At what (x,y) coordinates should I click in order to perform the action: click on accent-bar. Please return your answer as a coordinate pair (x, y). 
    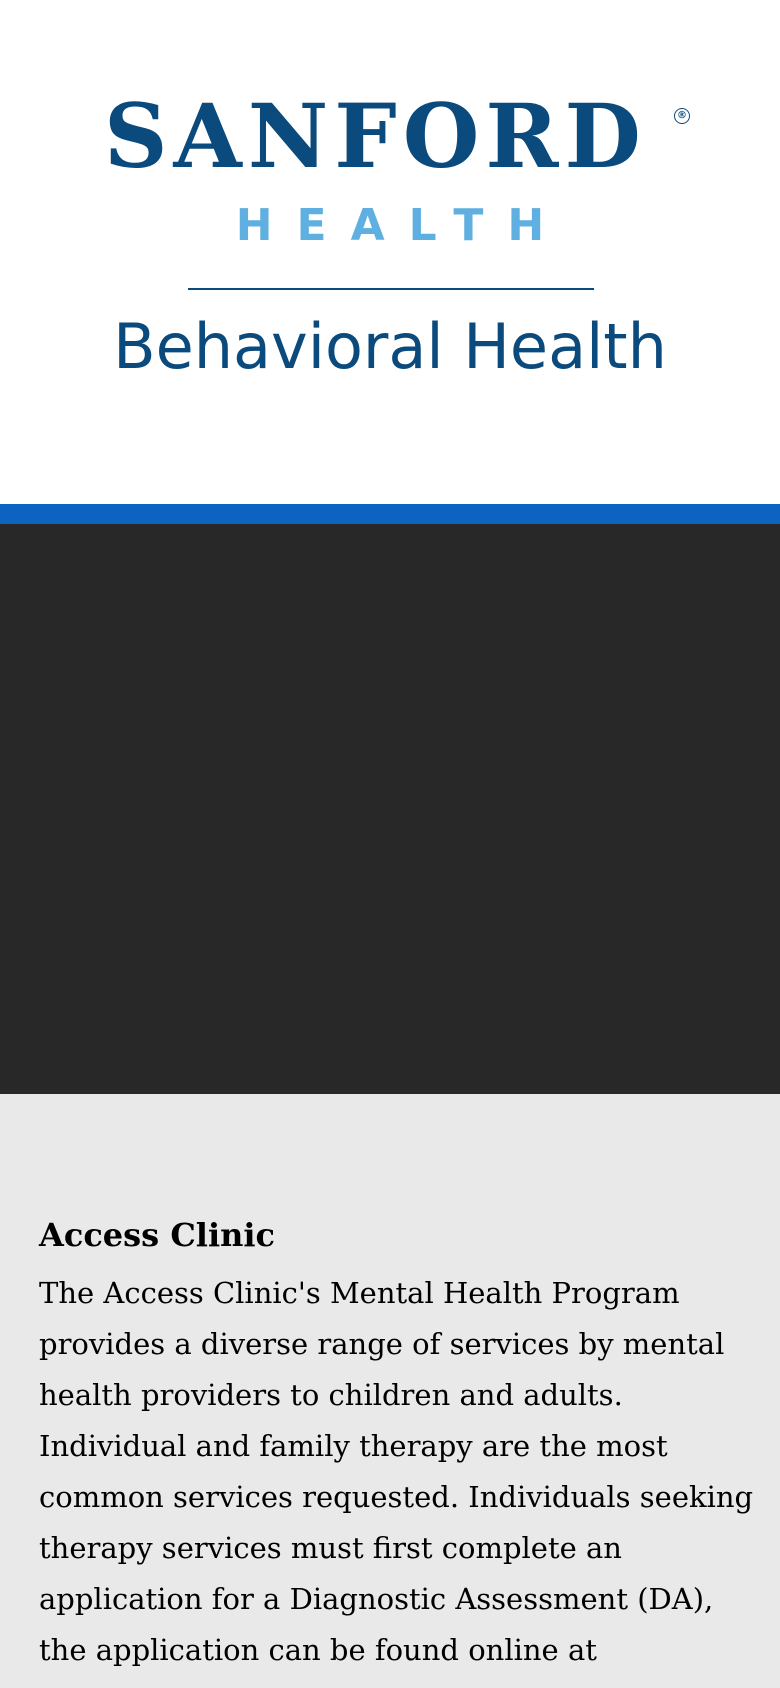
    Looking at the image, I should click on (390, 514).